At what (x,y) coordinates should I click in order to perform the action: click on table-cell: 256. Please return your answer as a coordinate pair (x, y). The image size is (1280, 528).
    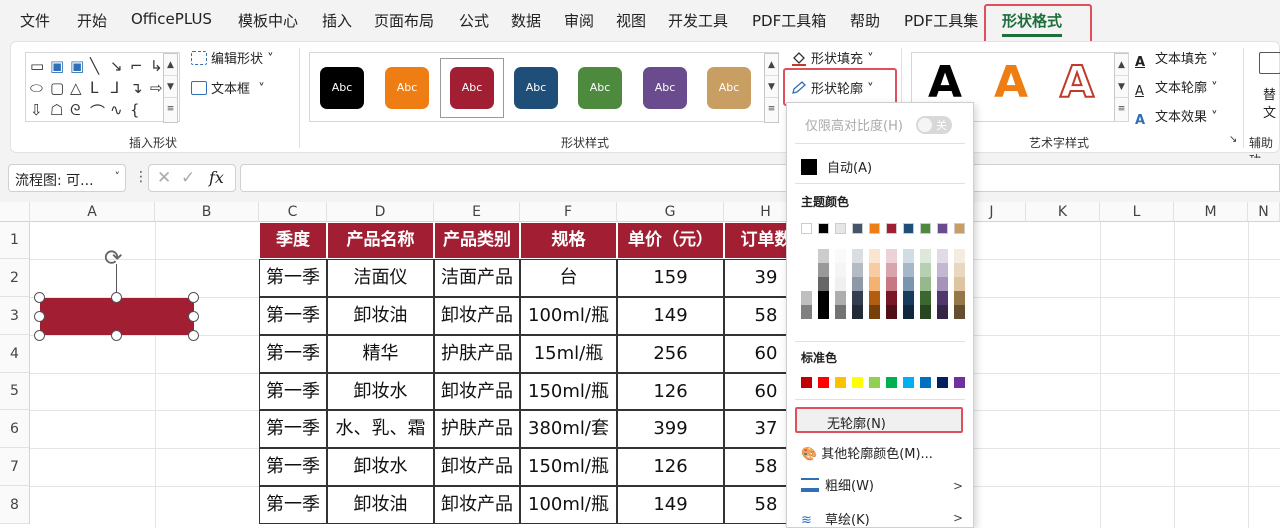
    Looking at the image, I should click on (670, 354).